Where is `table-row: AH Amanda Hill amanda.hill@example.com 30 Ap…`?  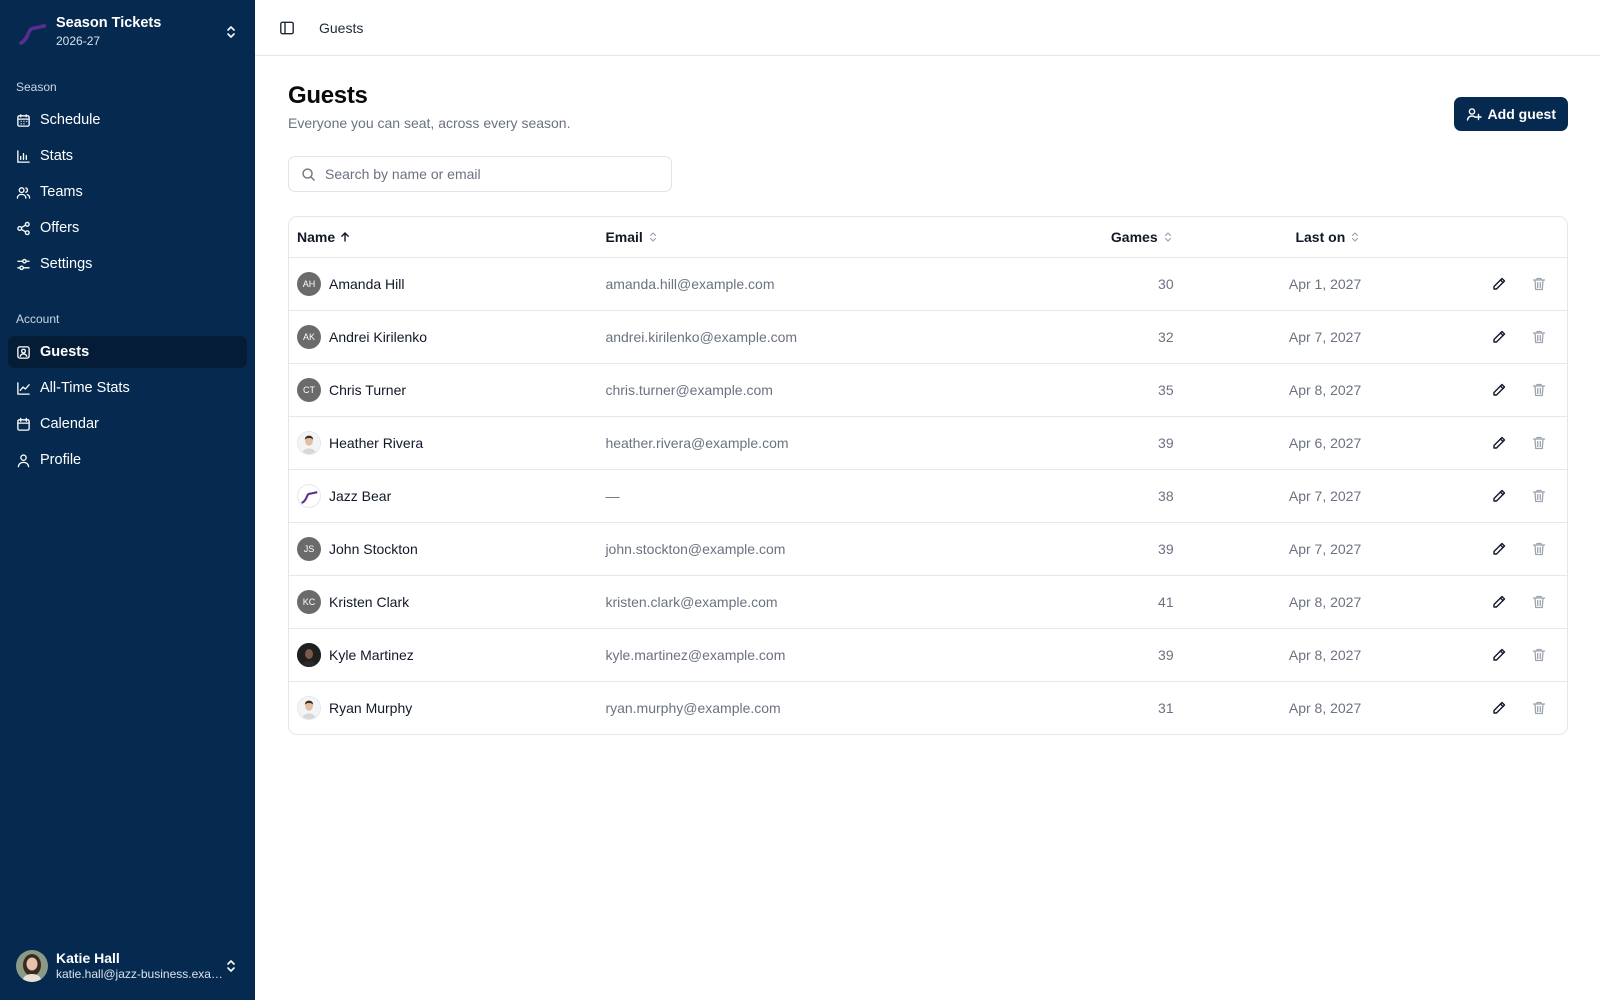
table-row: AH Amanda Hill amanda.hill@example.com 30 Ap… is located at coordinates (928, 283).